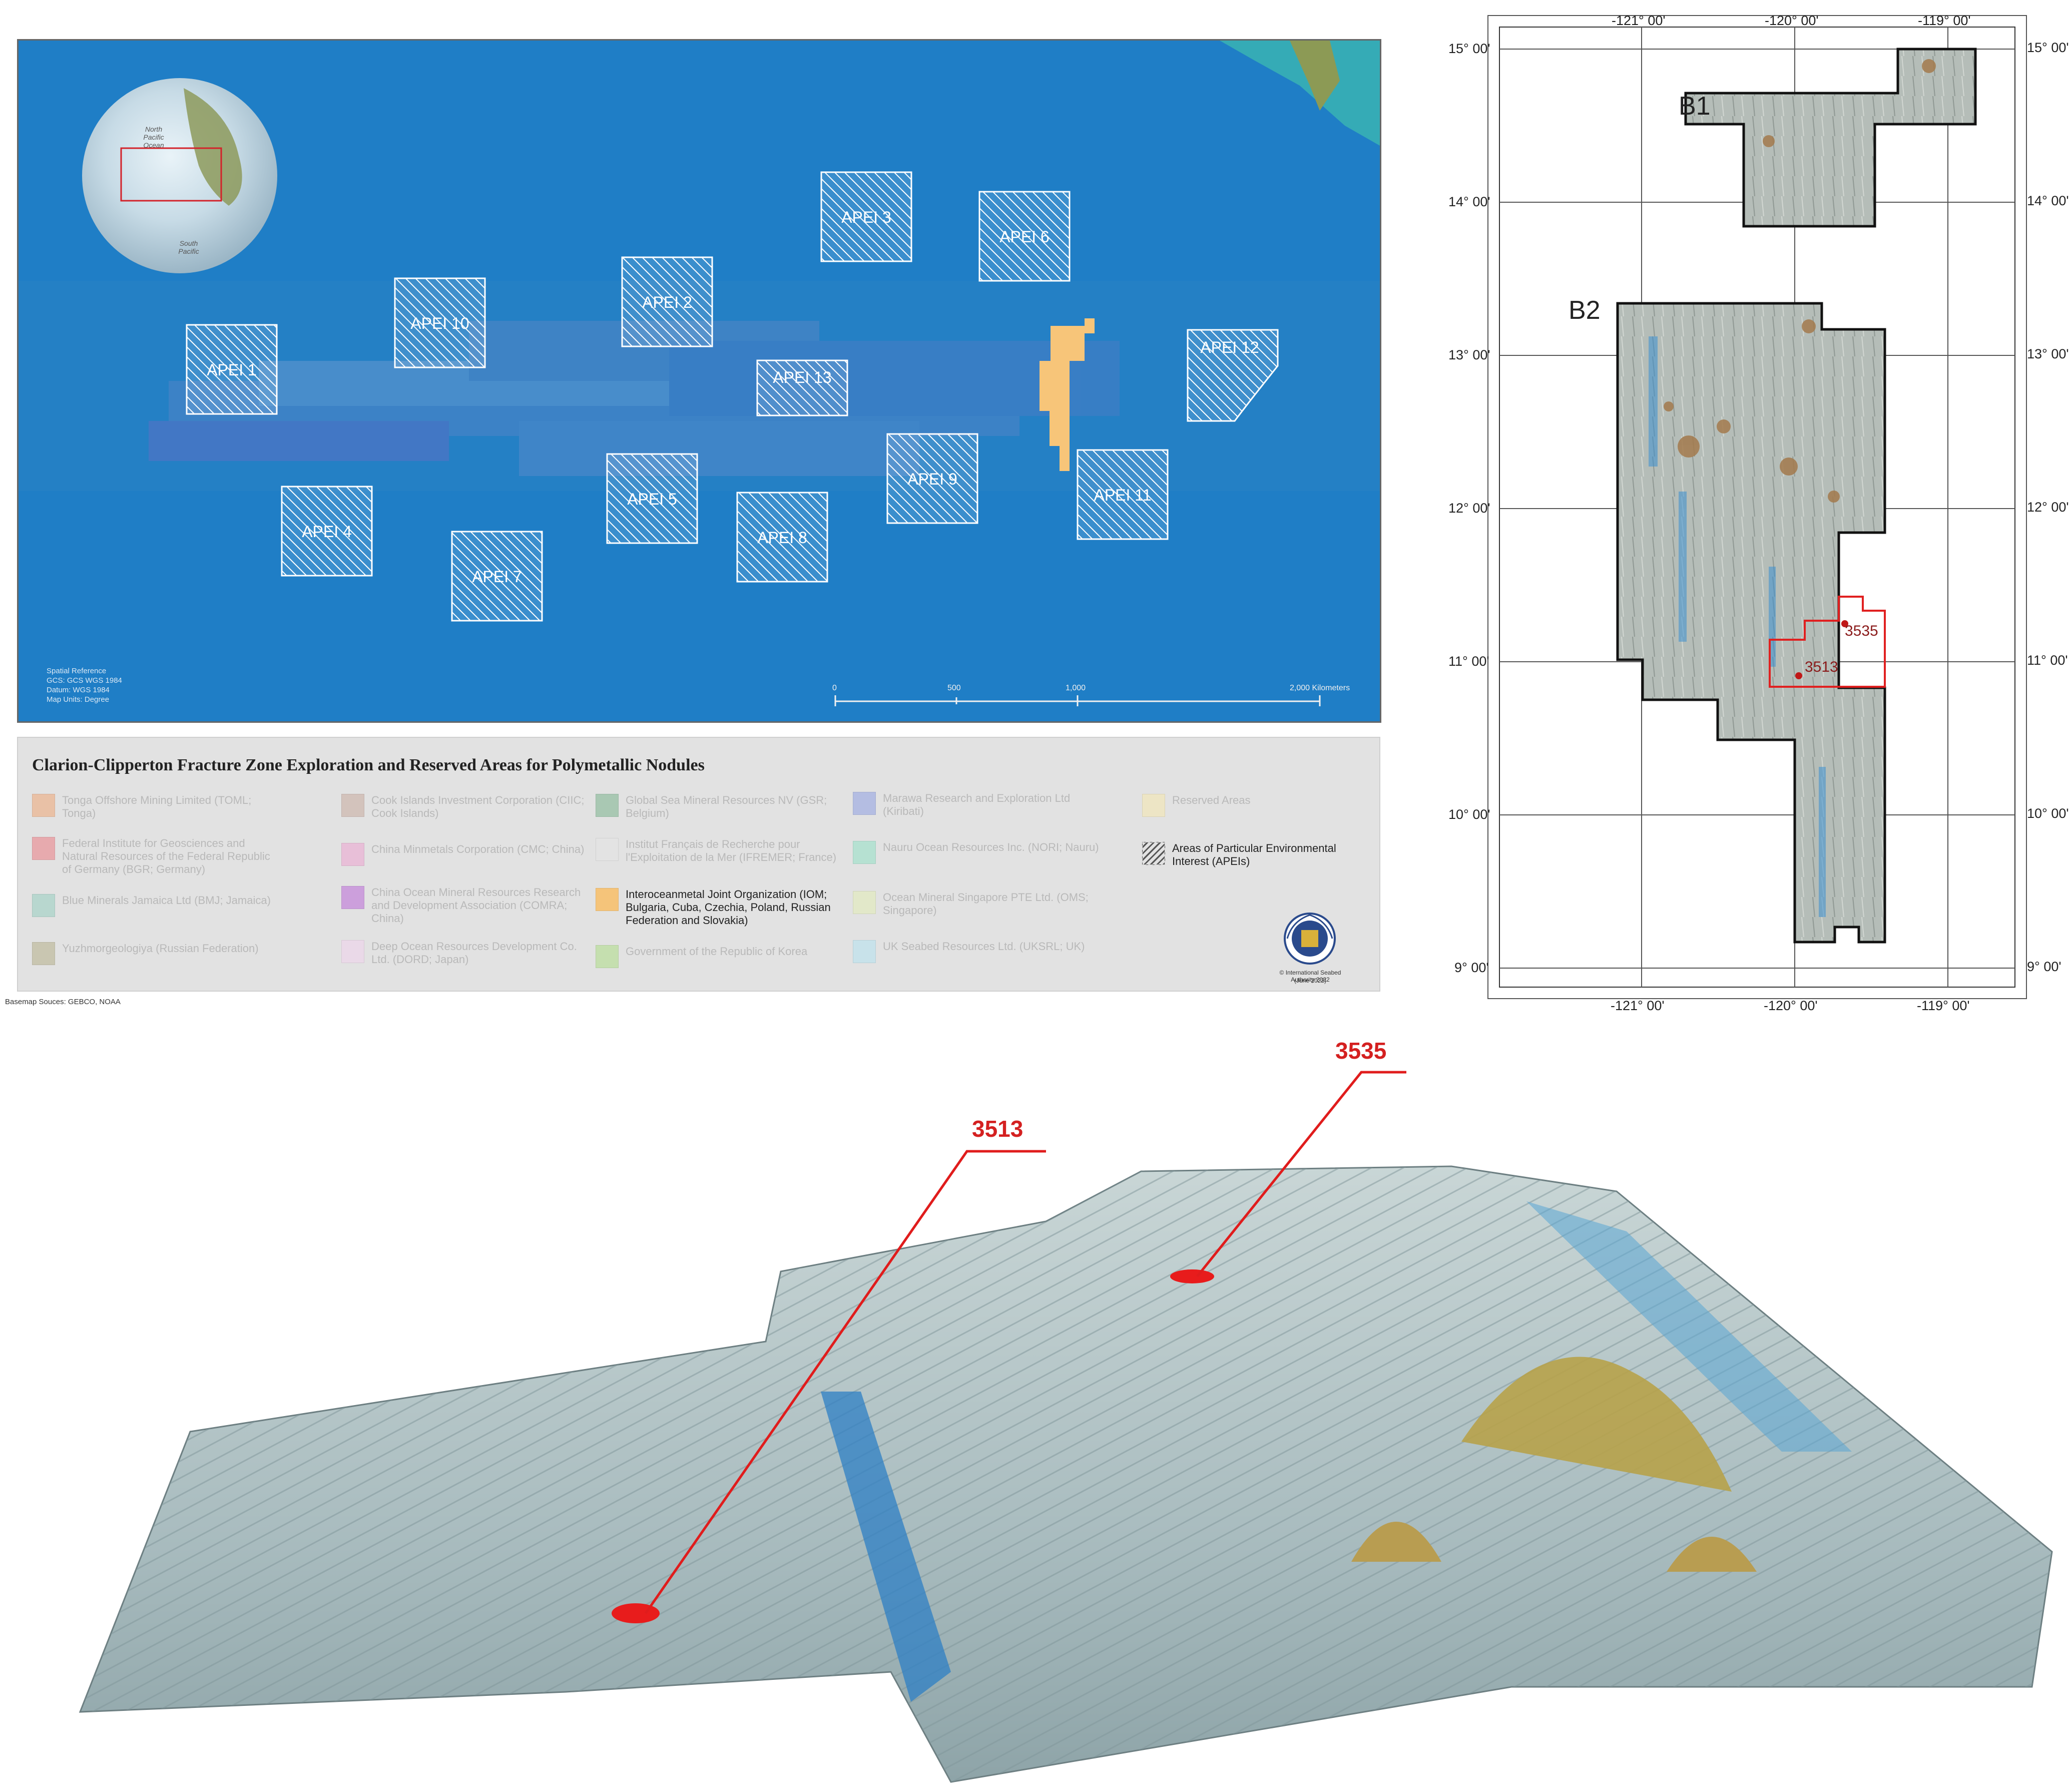 The height and width of the screenshot is (1792, 2069). Describe the element at coordinates (1471, 968) in the screenshot. I see `left-tick: 9° 00'` at that location.